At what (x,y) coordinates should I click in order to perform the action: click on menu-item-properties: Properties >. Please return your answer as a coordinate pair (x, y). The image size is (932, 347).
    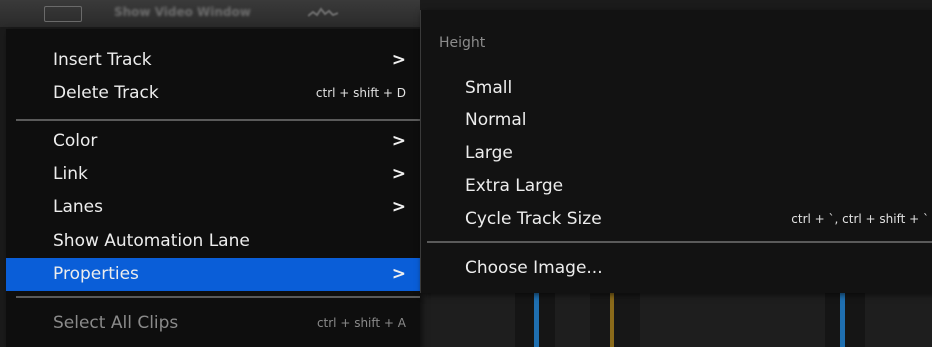
    Looking at the image, I should click on (213, 274).